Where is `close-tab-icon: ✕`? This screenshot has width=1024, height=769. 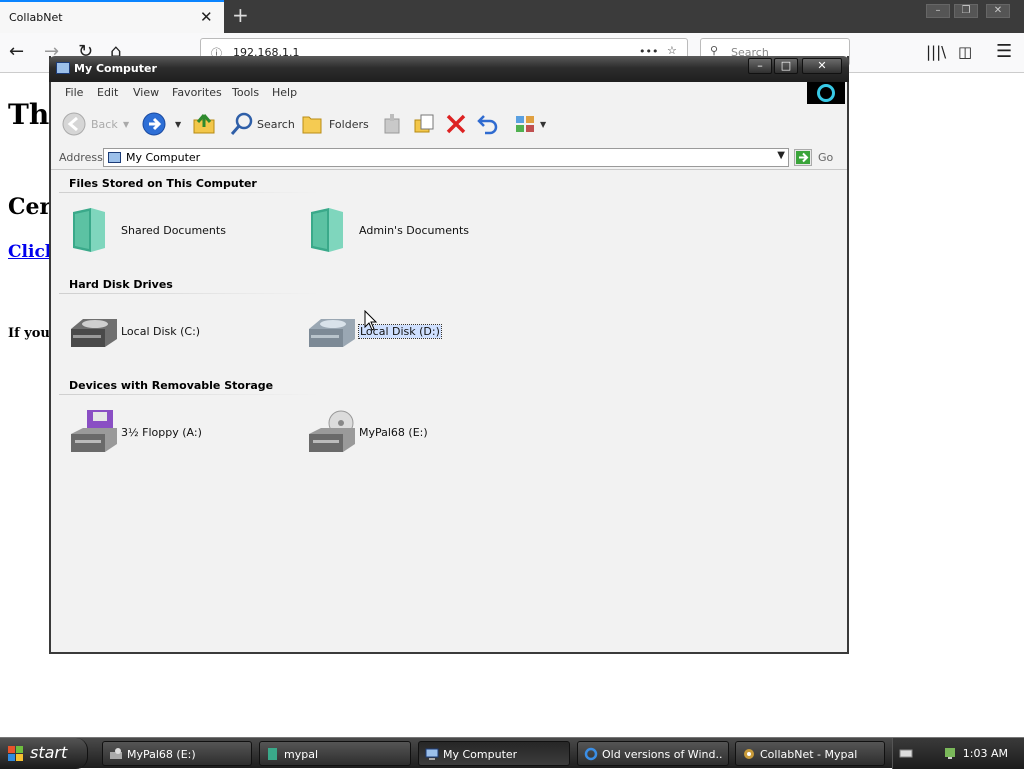 close-tab-icon: ✕ is located at coordinates (206, 17).